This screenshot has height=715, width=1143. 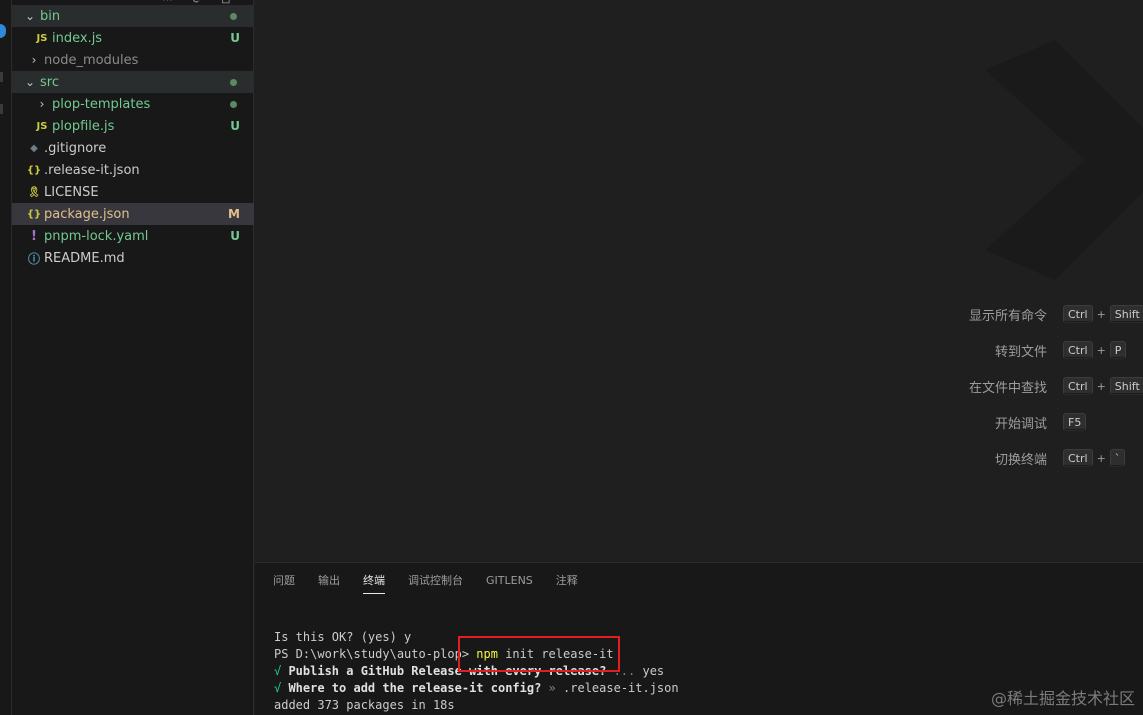 What do you see at coordinates (1118, 350) in the screenshot?
I see `key-cap: P` at bounding box center [1118, 350].